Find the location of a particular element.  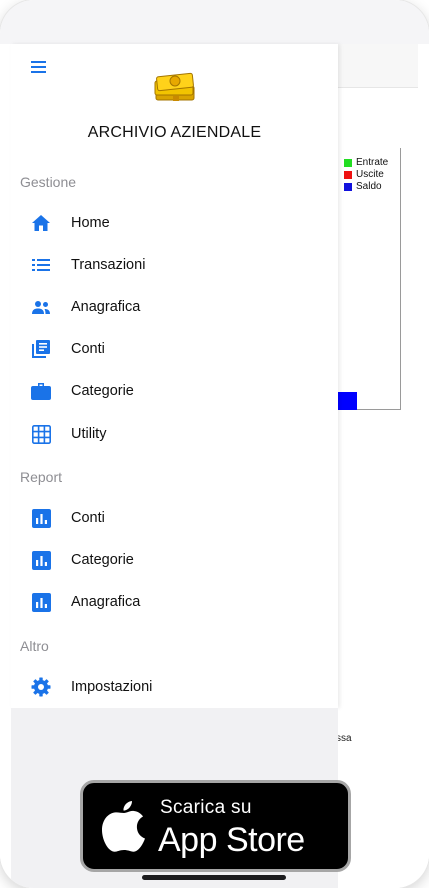

section-header-gestione: Gestione is located at coordinates (48, 182).